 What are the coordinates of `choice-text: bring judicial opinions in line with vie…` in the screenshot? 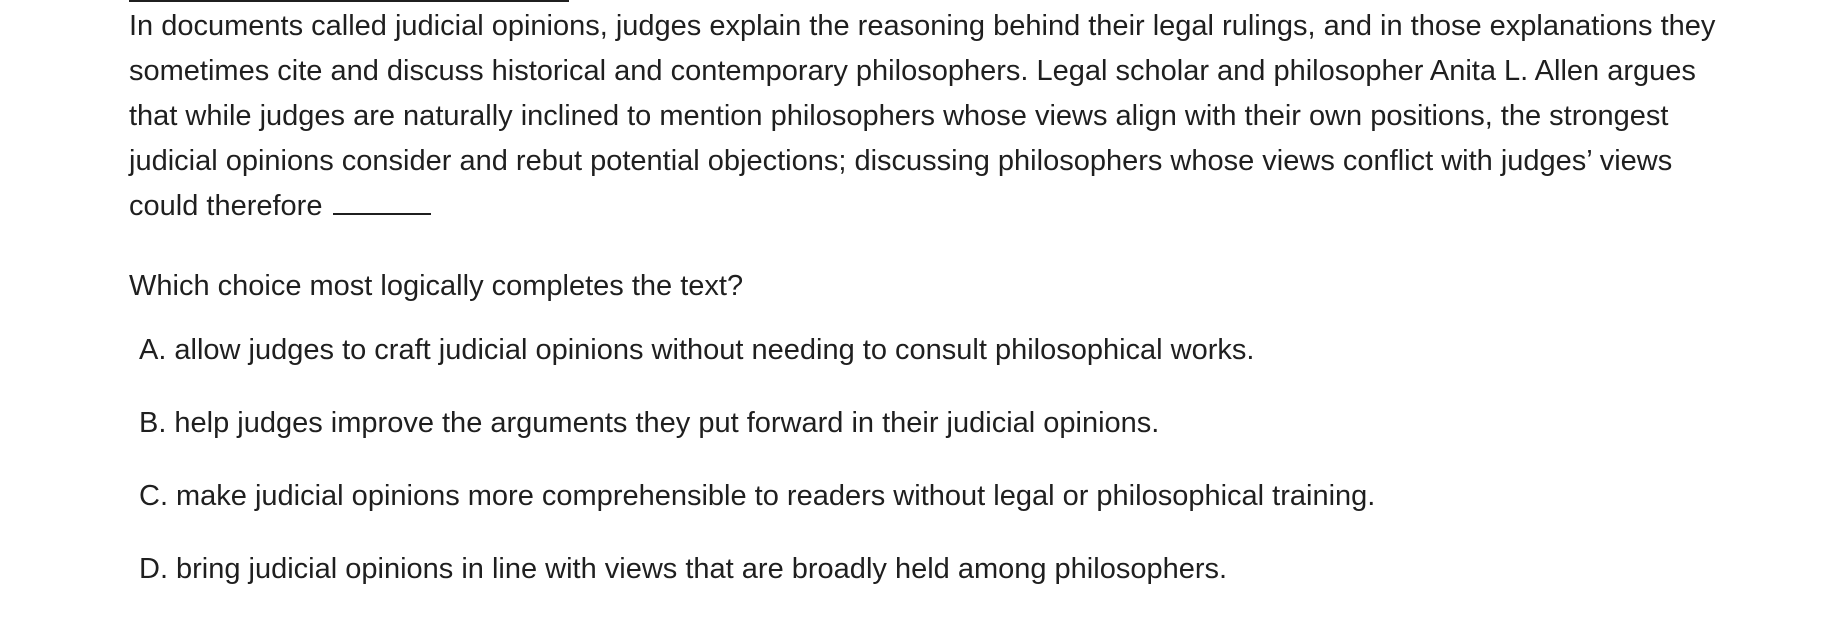 It's located at (702, 569).